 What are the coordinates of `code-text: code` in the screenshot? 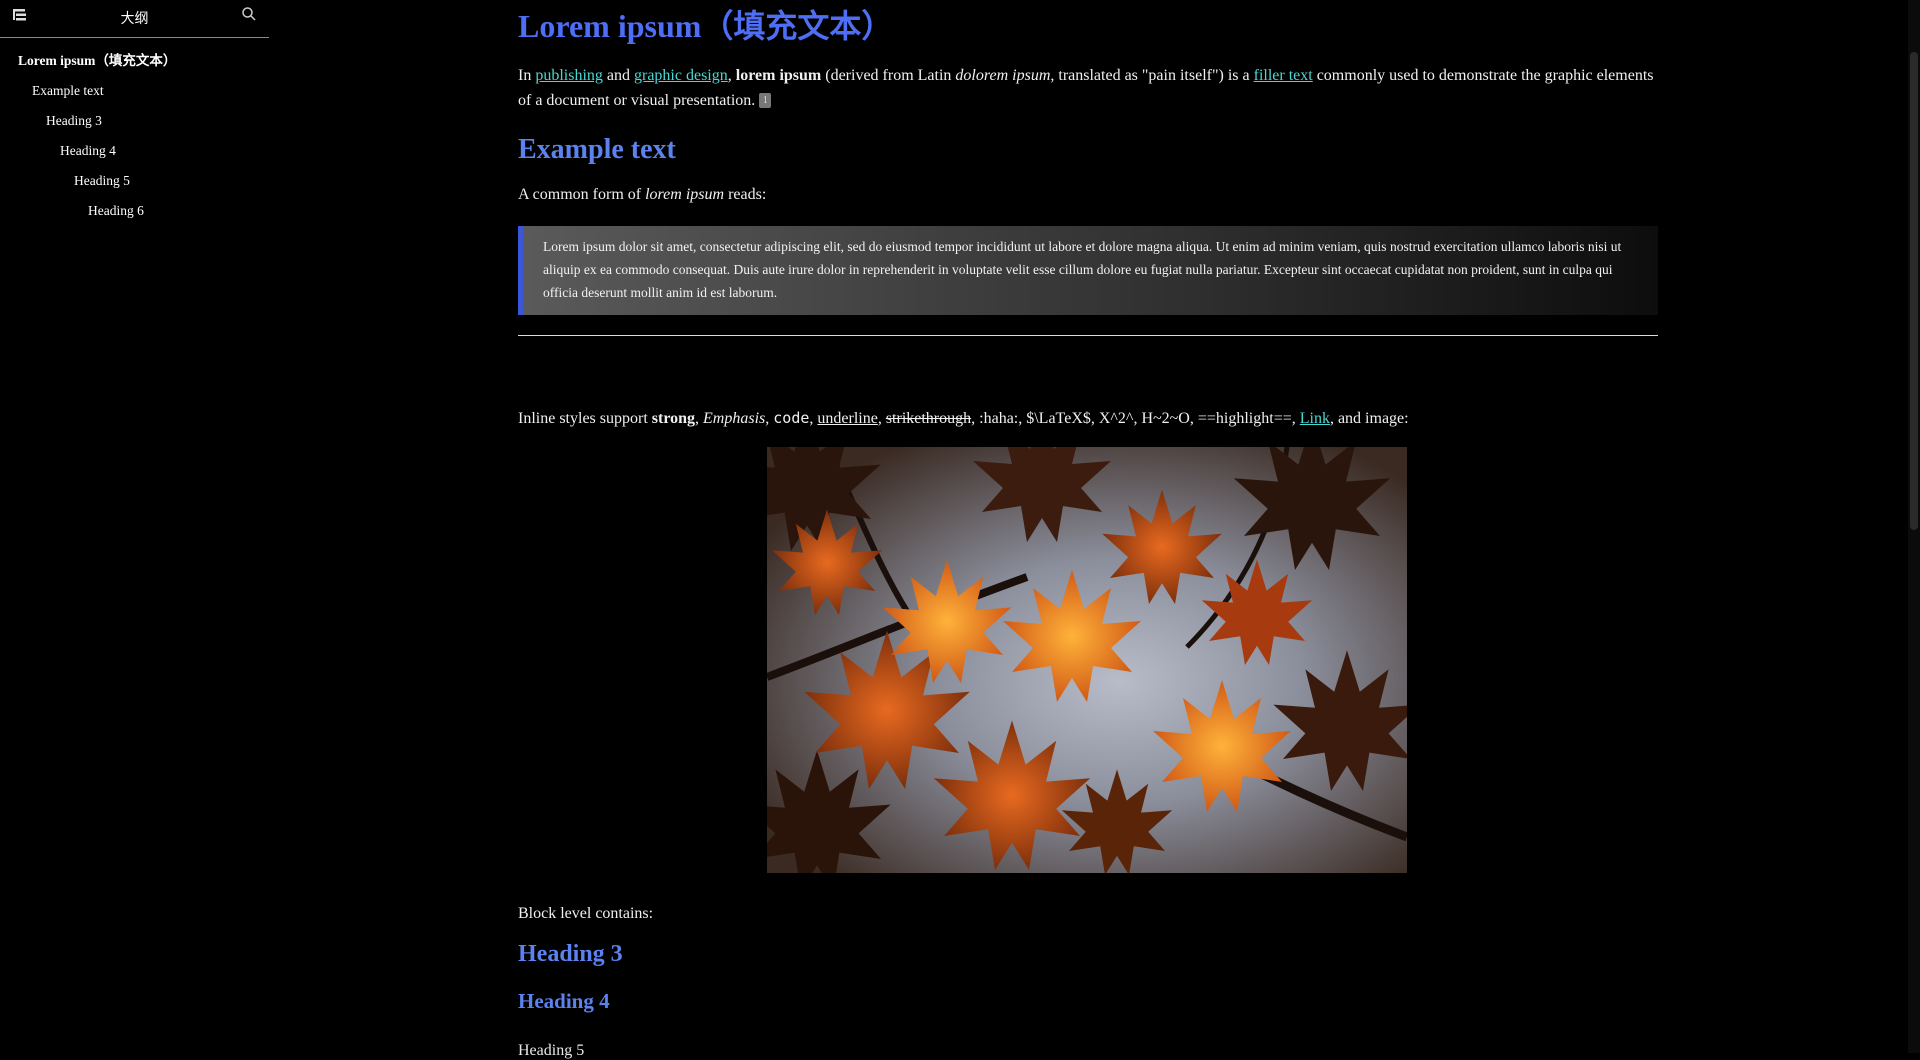 It's located at (791, 417).